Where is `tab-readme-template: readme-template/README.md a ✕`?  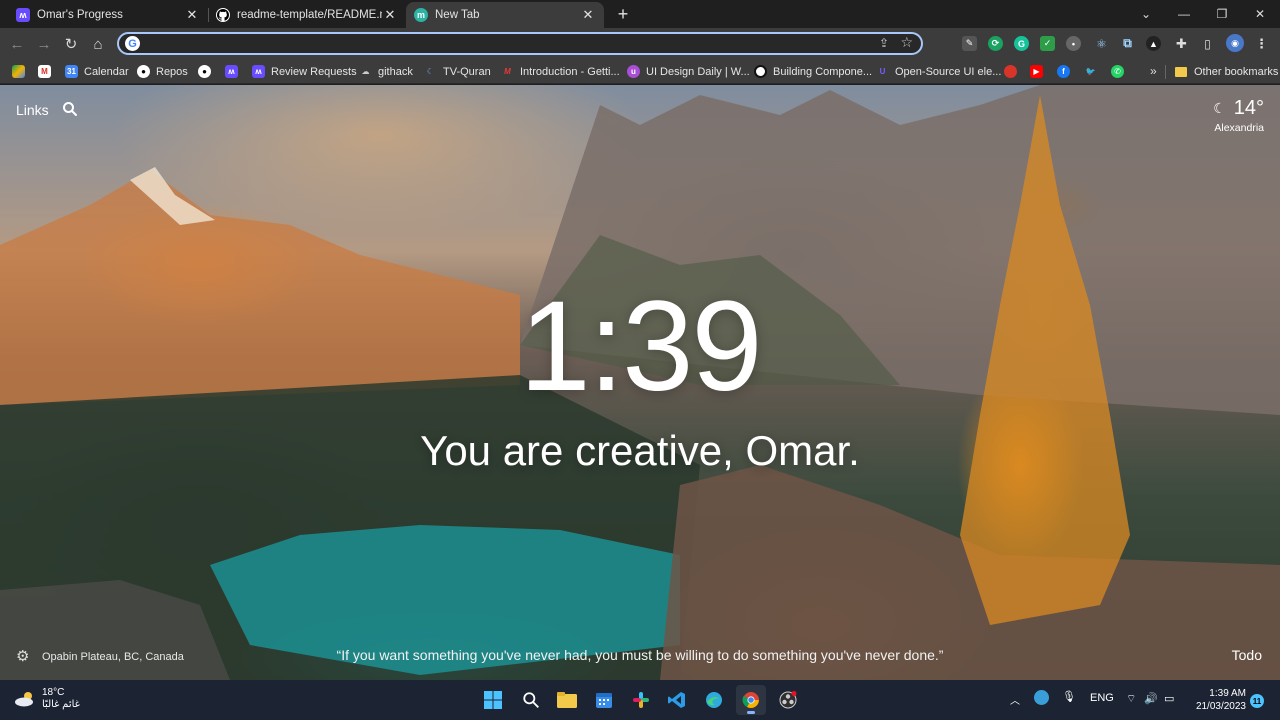 tab-readme-template: readme-template/README.md a ✕ is located at coordinates (307, 15).